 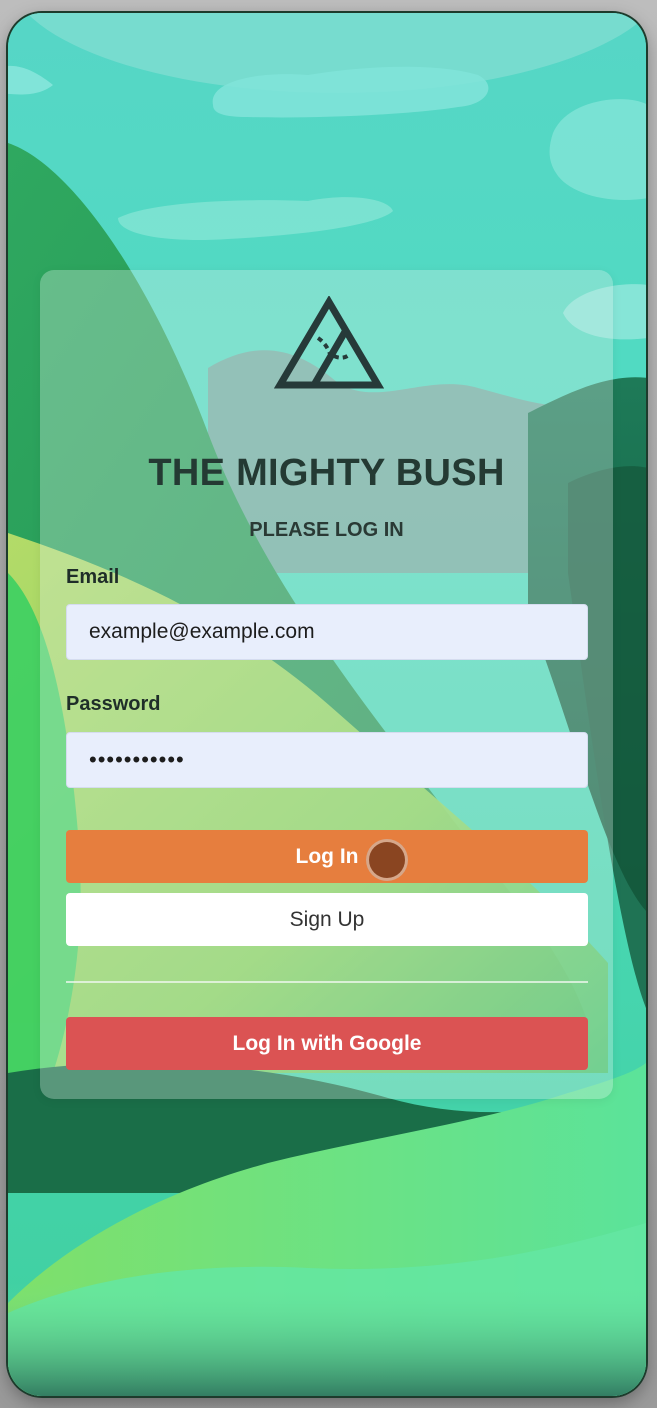 What do you see at coordinates (327, 1043) in the screenshot?
I see `google-login-button: Log In with Google` at bounding box center [327, 1043].